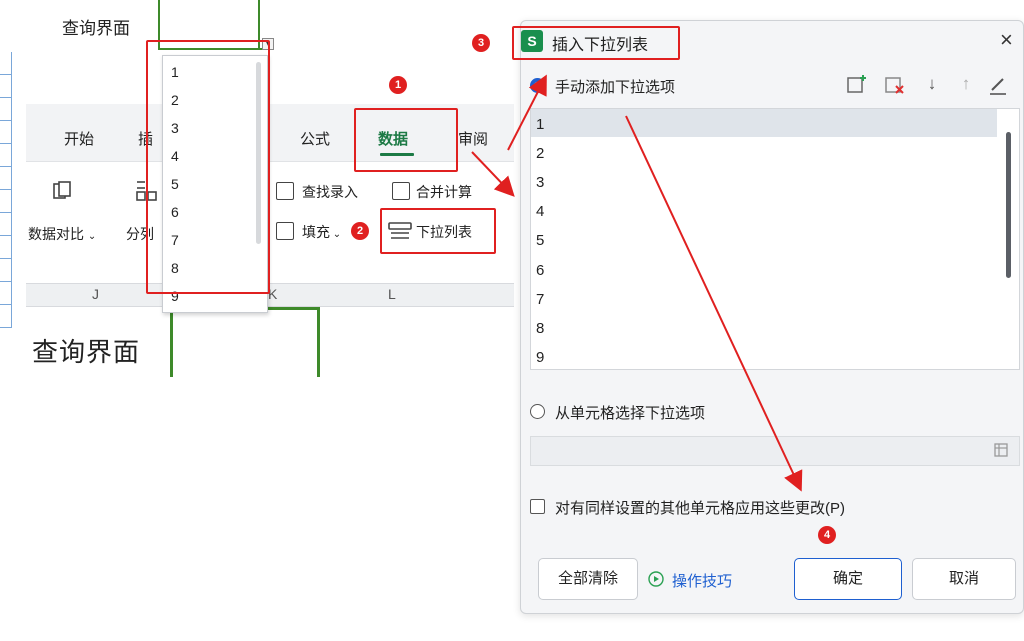 This screenshot has height=641, width=1024. I want to click on arrow-to-dialog, so click(527, 112).